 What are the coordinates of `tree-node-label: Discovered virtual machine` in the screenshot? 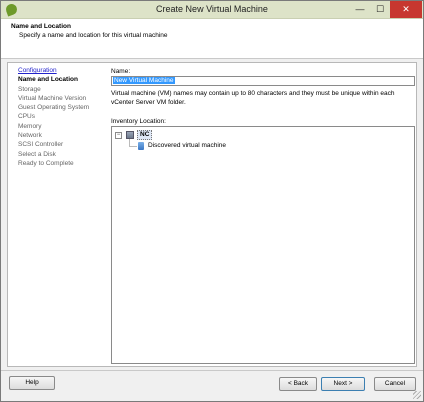 It's located at (187, 145).